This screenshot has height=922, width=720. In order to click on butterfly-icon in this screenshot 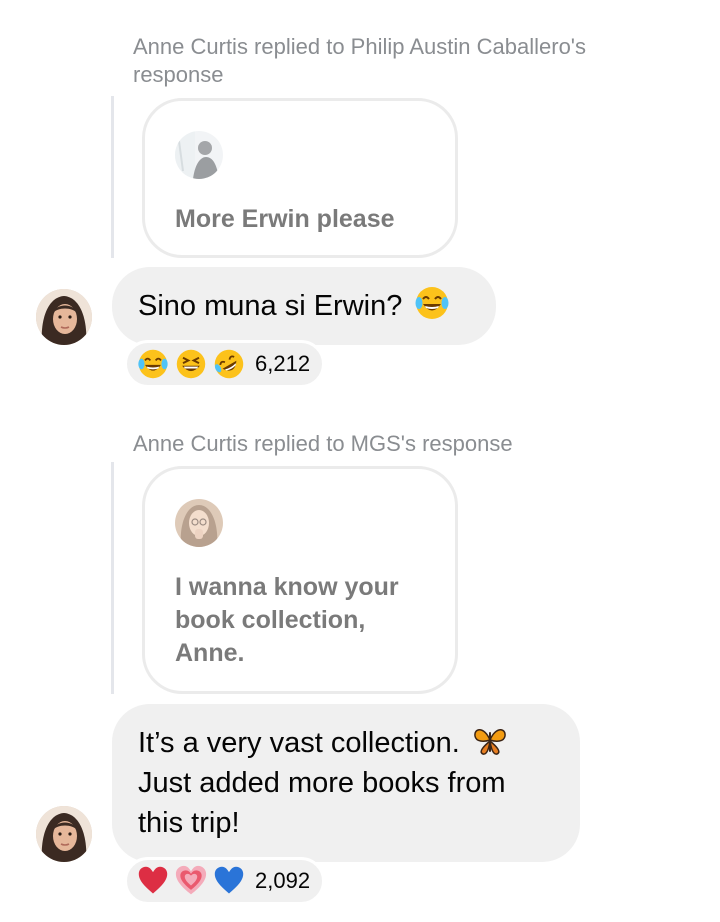, I will do `click(490, 742)`.